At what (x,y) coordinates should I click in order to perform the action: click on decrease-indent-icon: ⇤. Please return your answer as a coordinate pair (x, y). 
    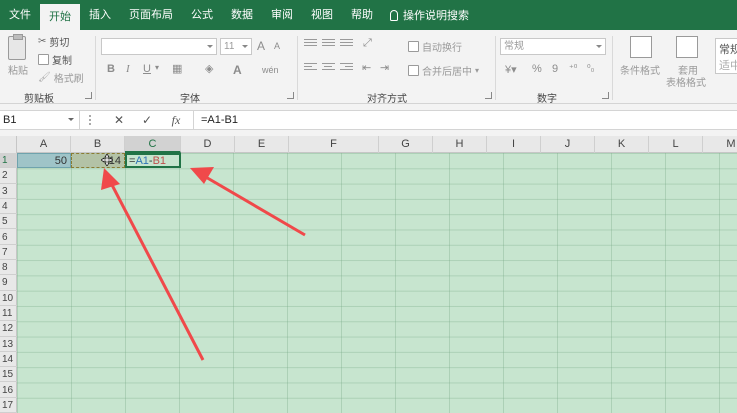
    Looking at the image, I should click on (366, 67).